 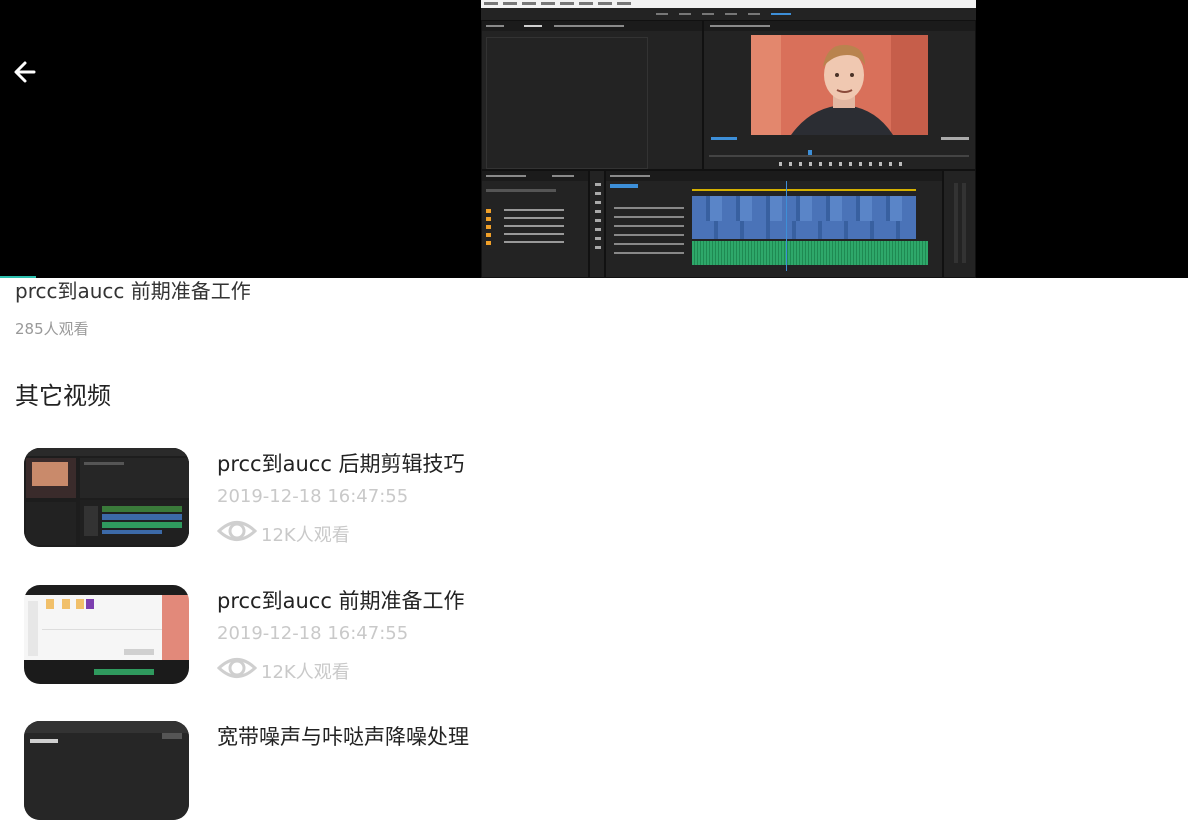 I want to click on arrow-left-icon, so click(x=25, y=72).